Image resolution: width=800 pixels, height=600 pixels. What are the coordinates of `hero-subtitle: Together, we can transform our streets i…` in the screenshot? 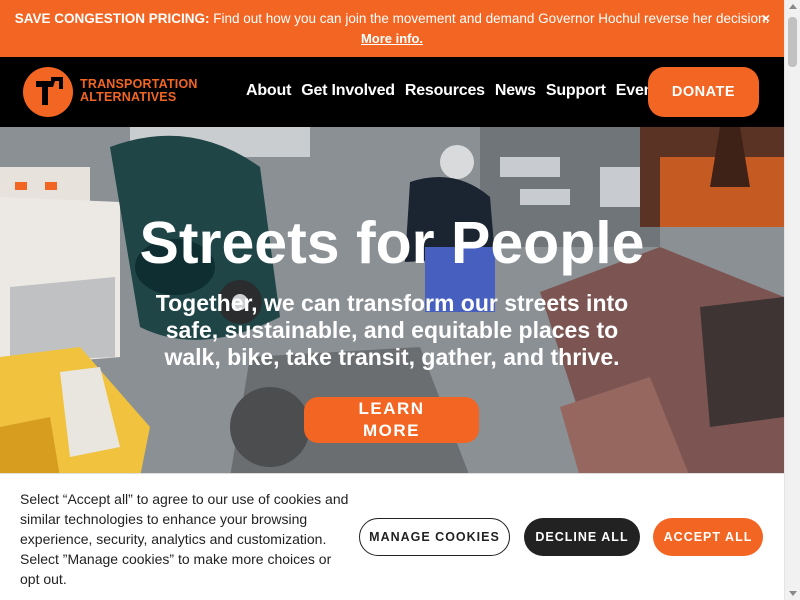 It's located at (392, 330).